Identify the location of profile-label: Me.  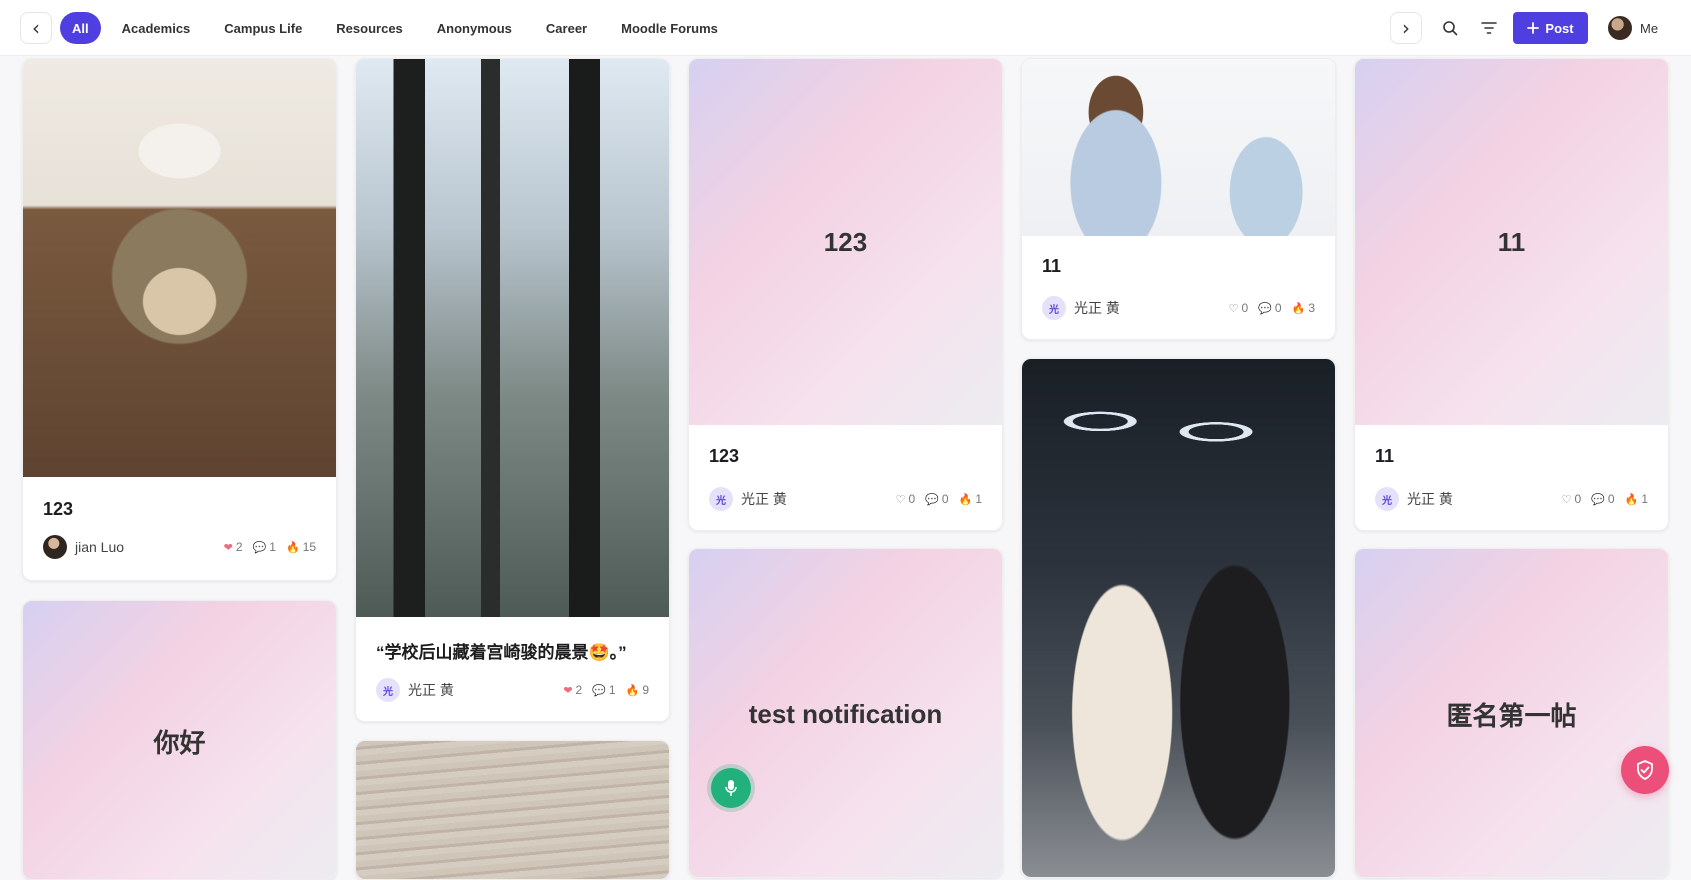
(1649, 28).